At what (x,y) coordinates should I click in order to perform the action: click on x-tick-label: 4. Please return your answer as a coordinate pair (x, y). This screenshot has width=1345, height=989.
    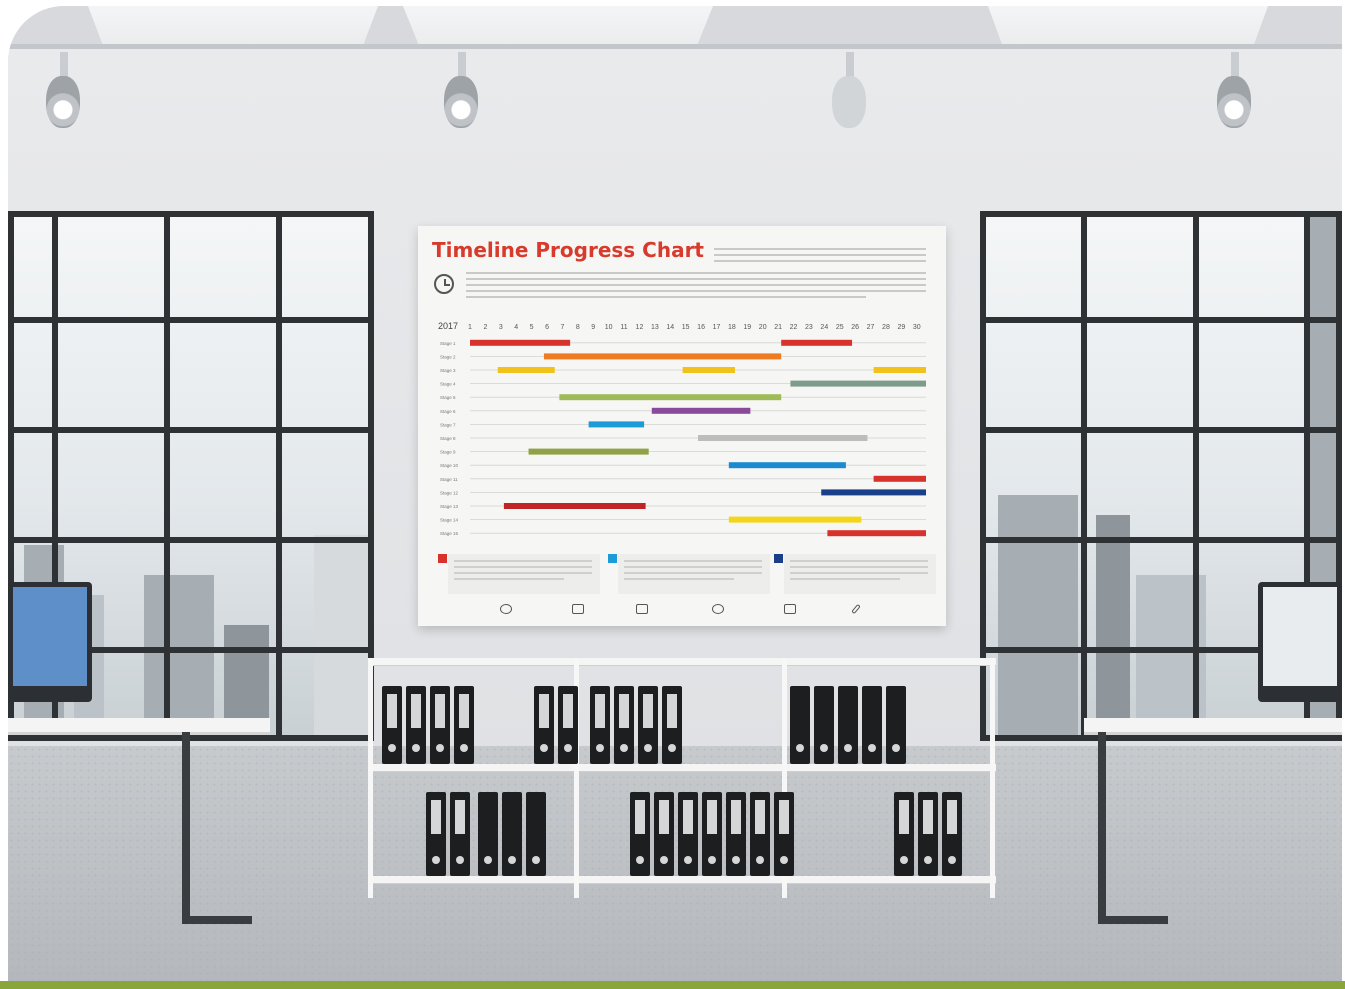
    Looking at the image, I should click on (516, 327).